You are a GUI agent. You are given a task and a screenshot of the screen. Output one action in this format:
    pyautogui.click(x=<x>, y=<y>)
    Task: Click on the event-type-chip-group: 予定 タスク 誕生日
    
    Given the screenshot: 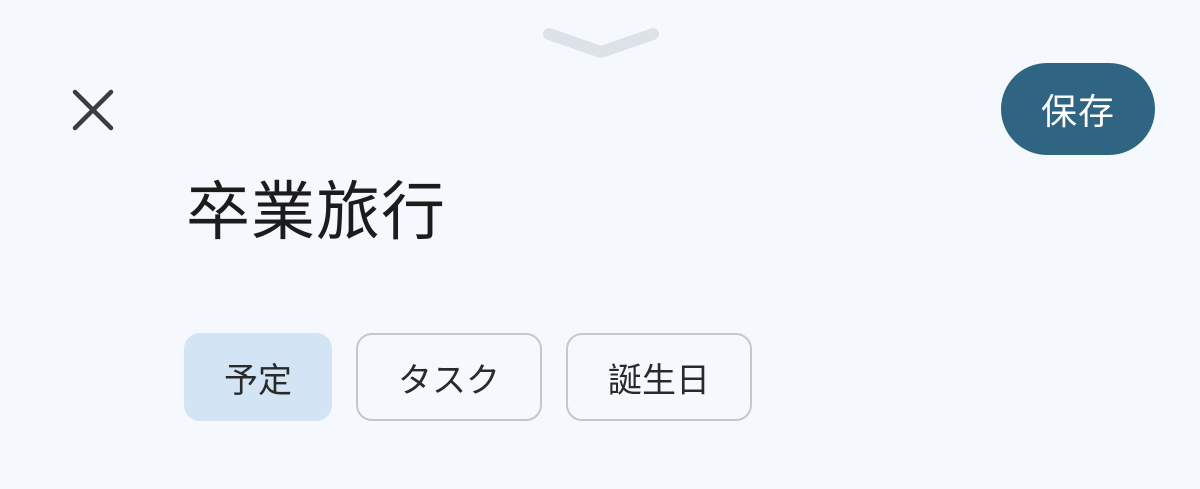 What is the action you would take?
    pyautogui.click(x=468, y=377)
    